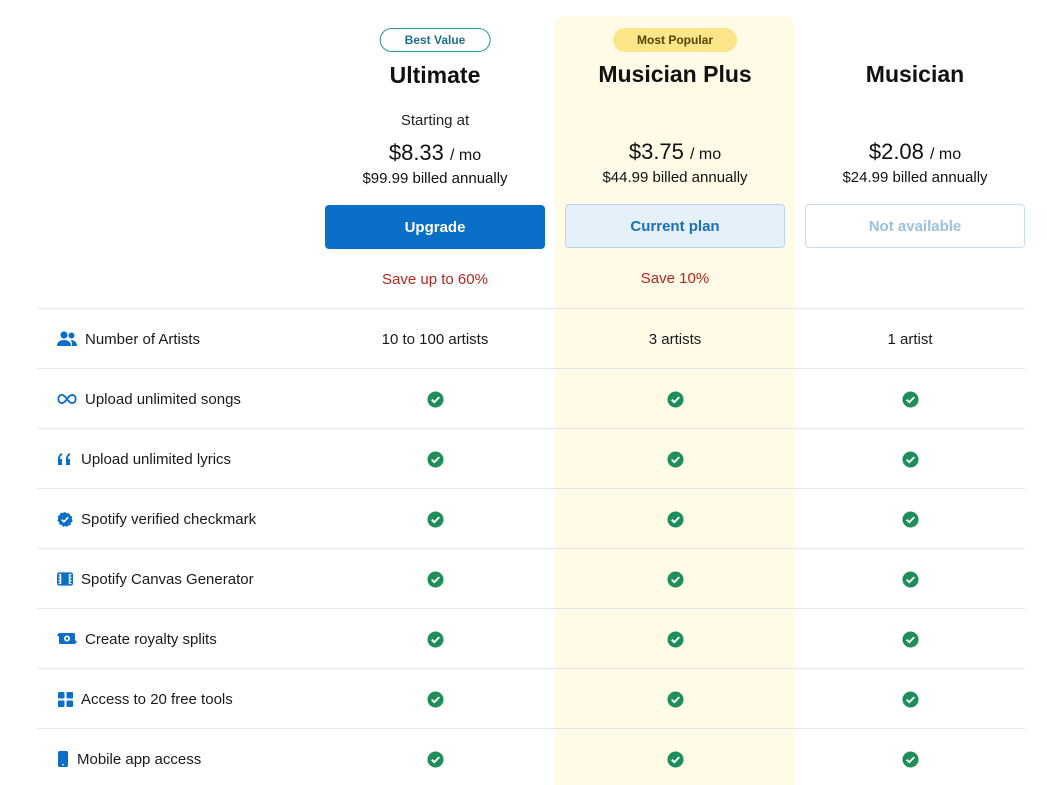  I want to click on billed-annually: $44.99 billed annually, so click(675, 177).